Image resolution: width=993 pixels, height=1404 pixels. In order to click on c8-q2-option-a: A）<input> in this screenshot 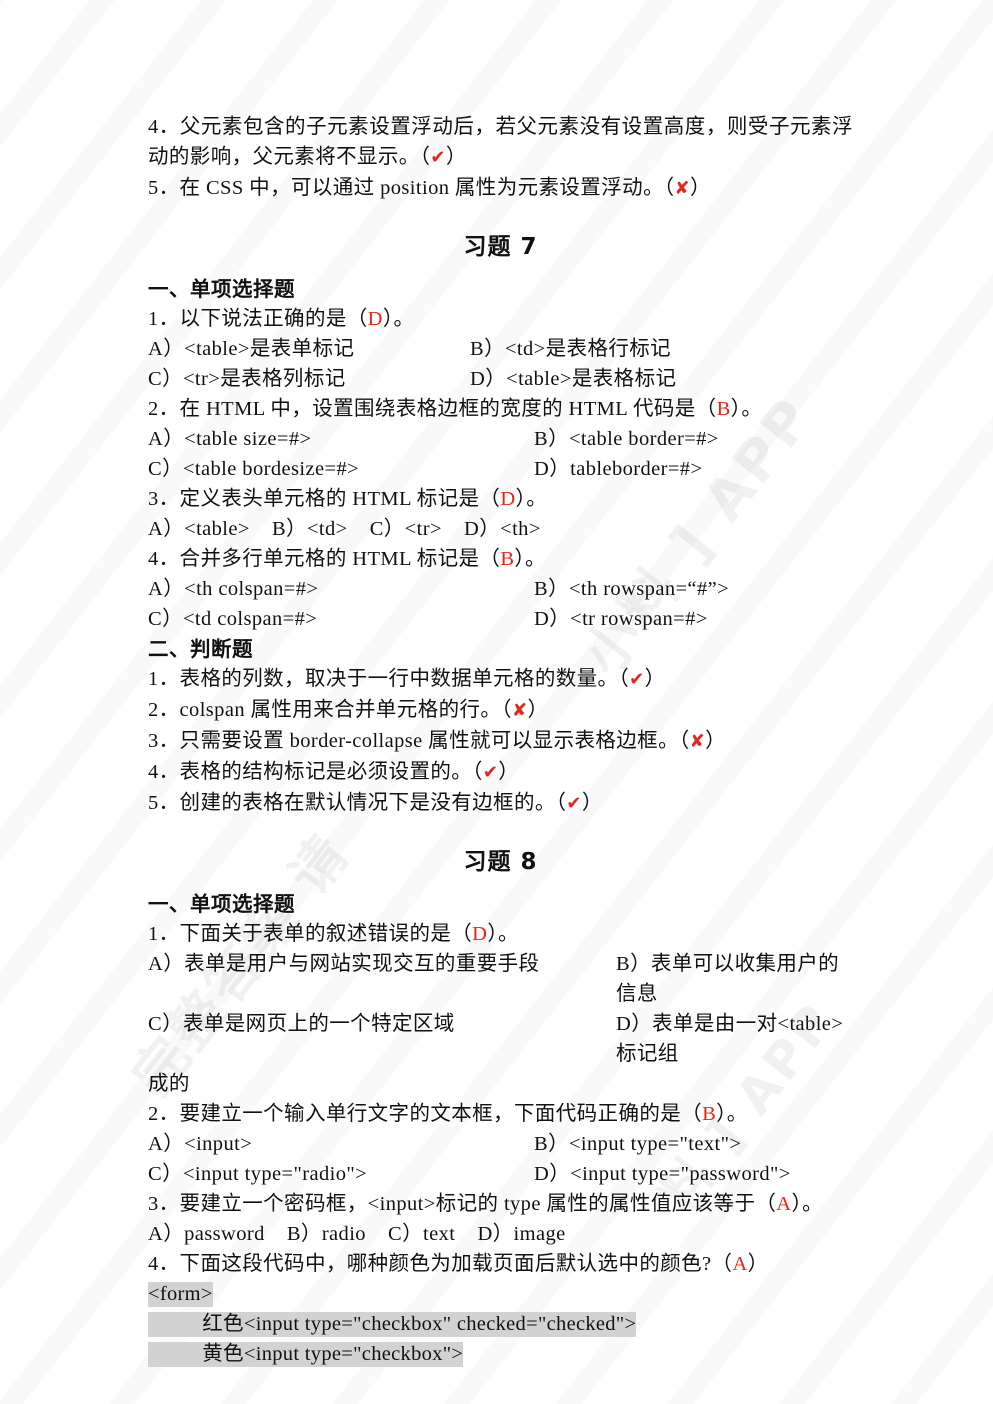, I will do `click(200, 1144)`.